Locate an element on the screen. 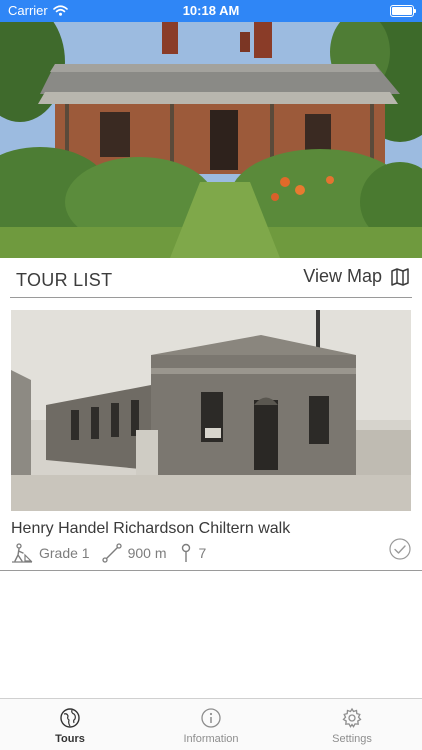  tab-information-label: Information is located at coordinates (211, 739).